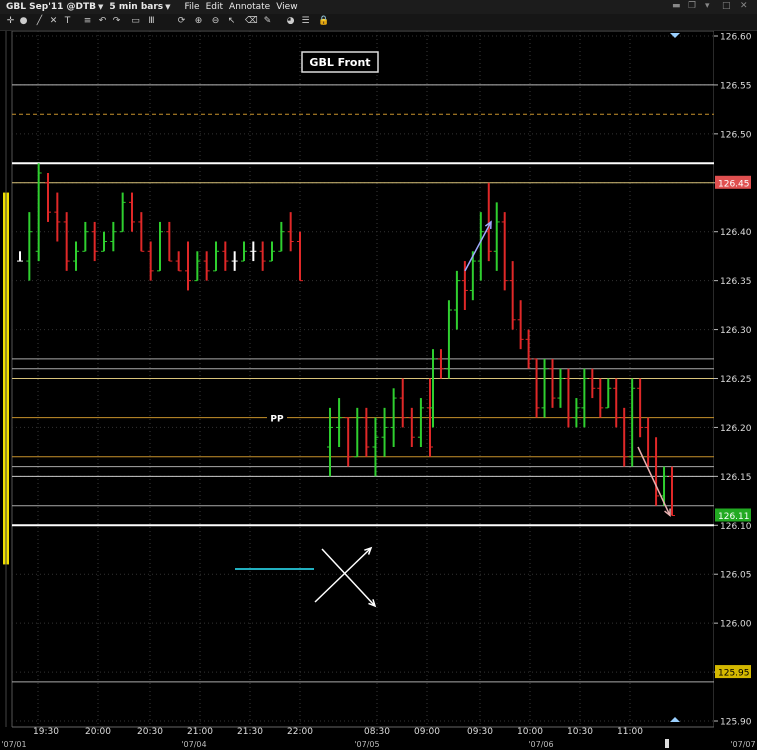 The height and width of the screenshot is (750, 757). Describe the element at coordinates (251, 21) in the screenshot. I see `eraser-icon: ⌫` at that location.